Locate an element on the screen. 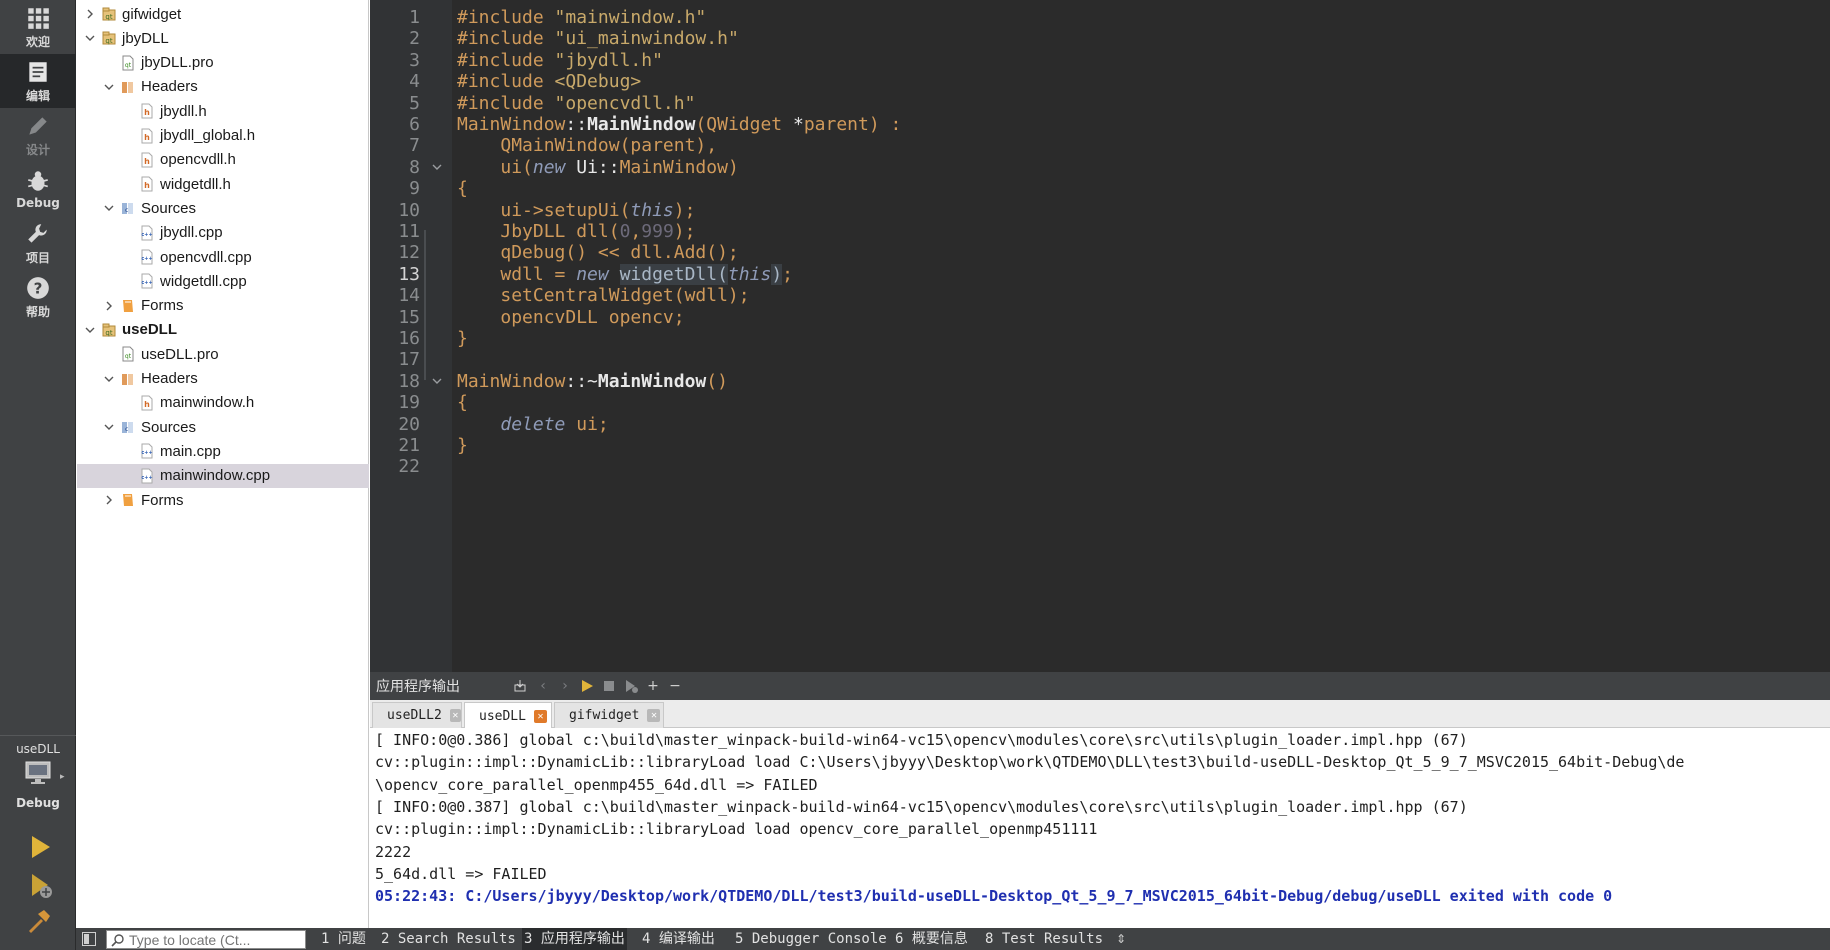  tree-item: h opencvdll.h is located at coordinates (223, 160).